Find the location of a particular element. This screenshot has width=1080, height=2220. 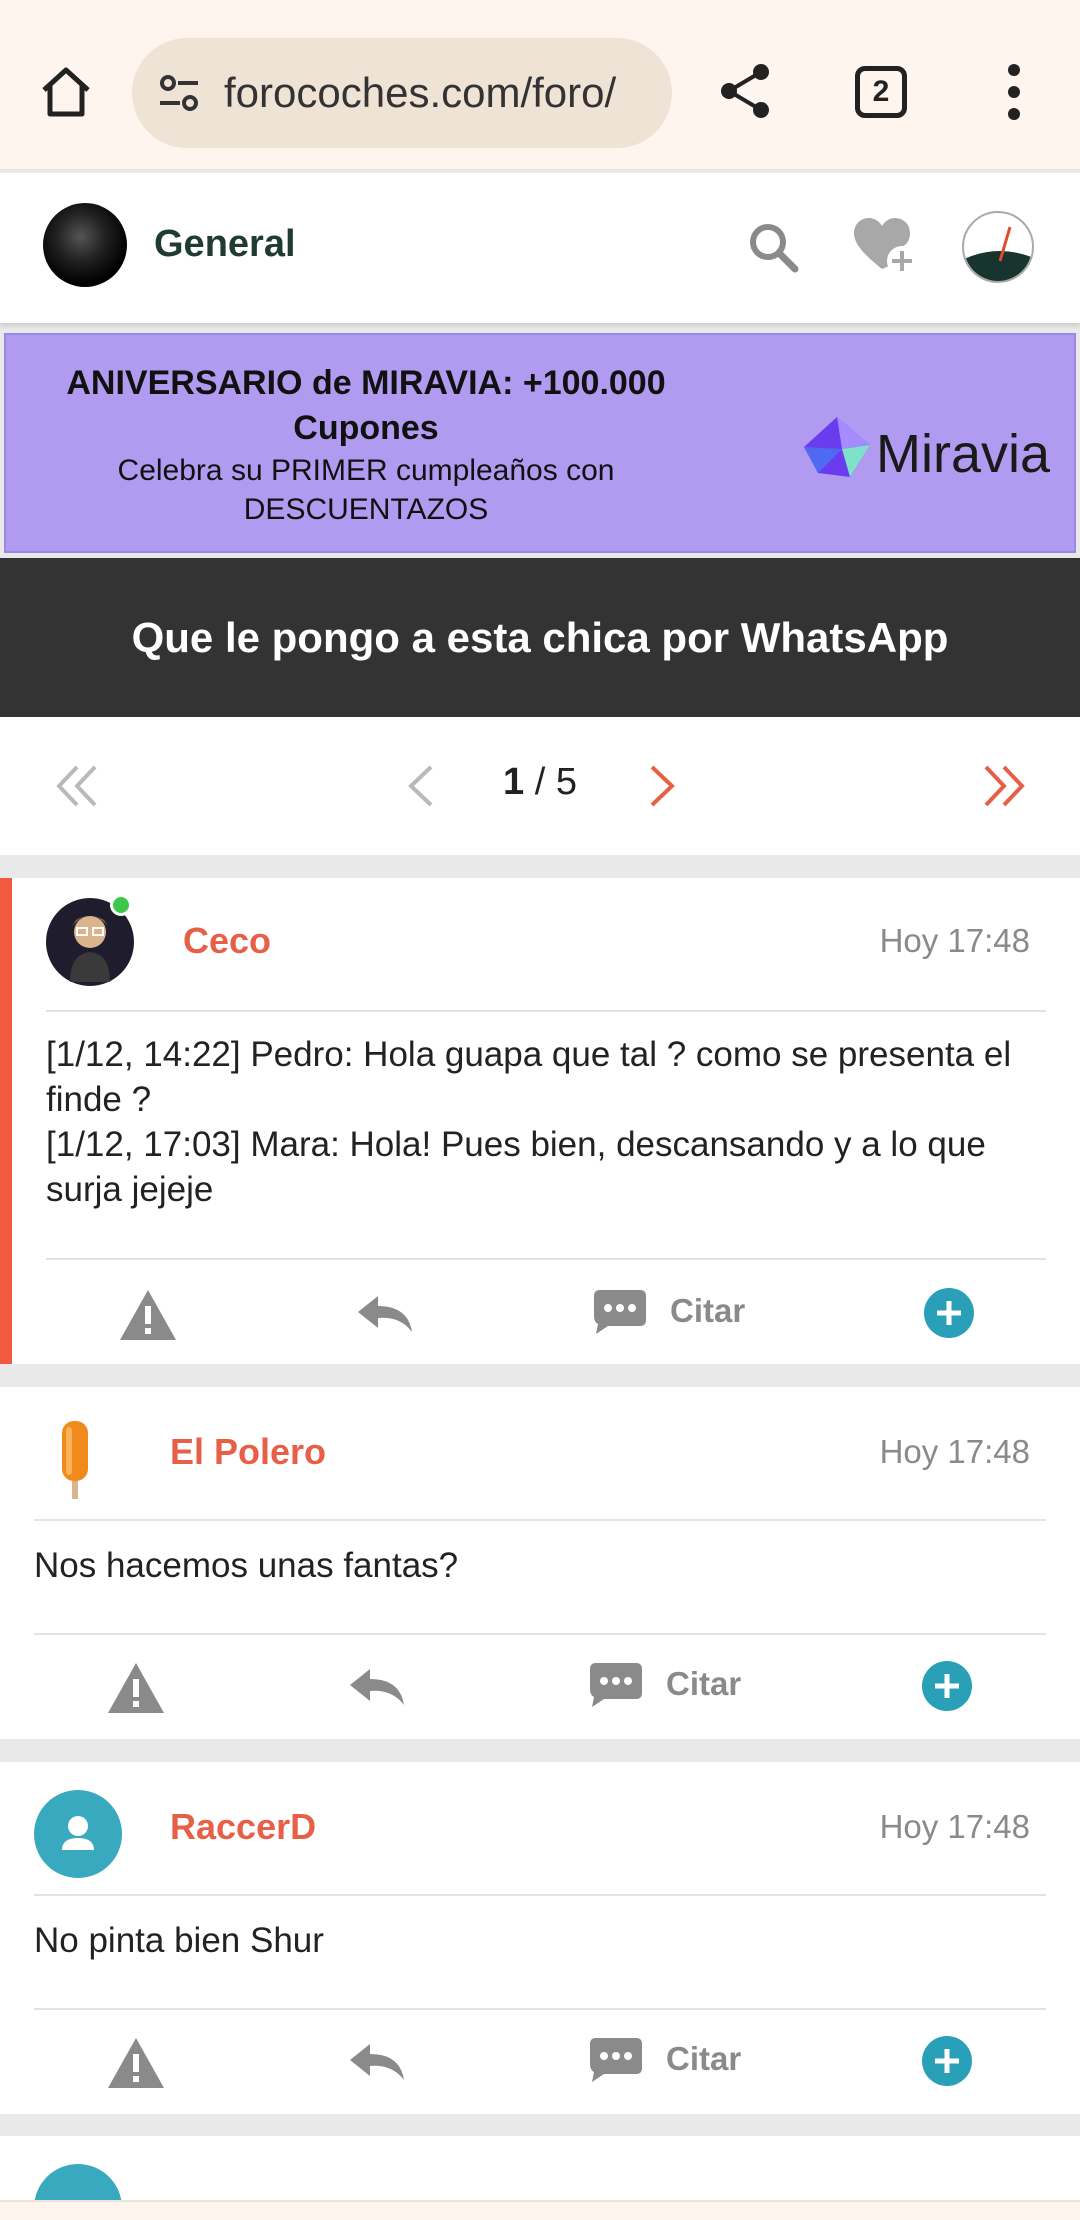

site-settings-icon is located at coordinates (179, 93).